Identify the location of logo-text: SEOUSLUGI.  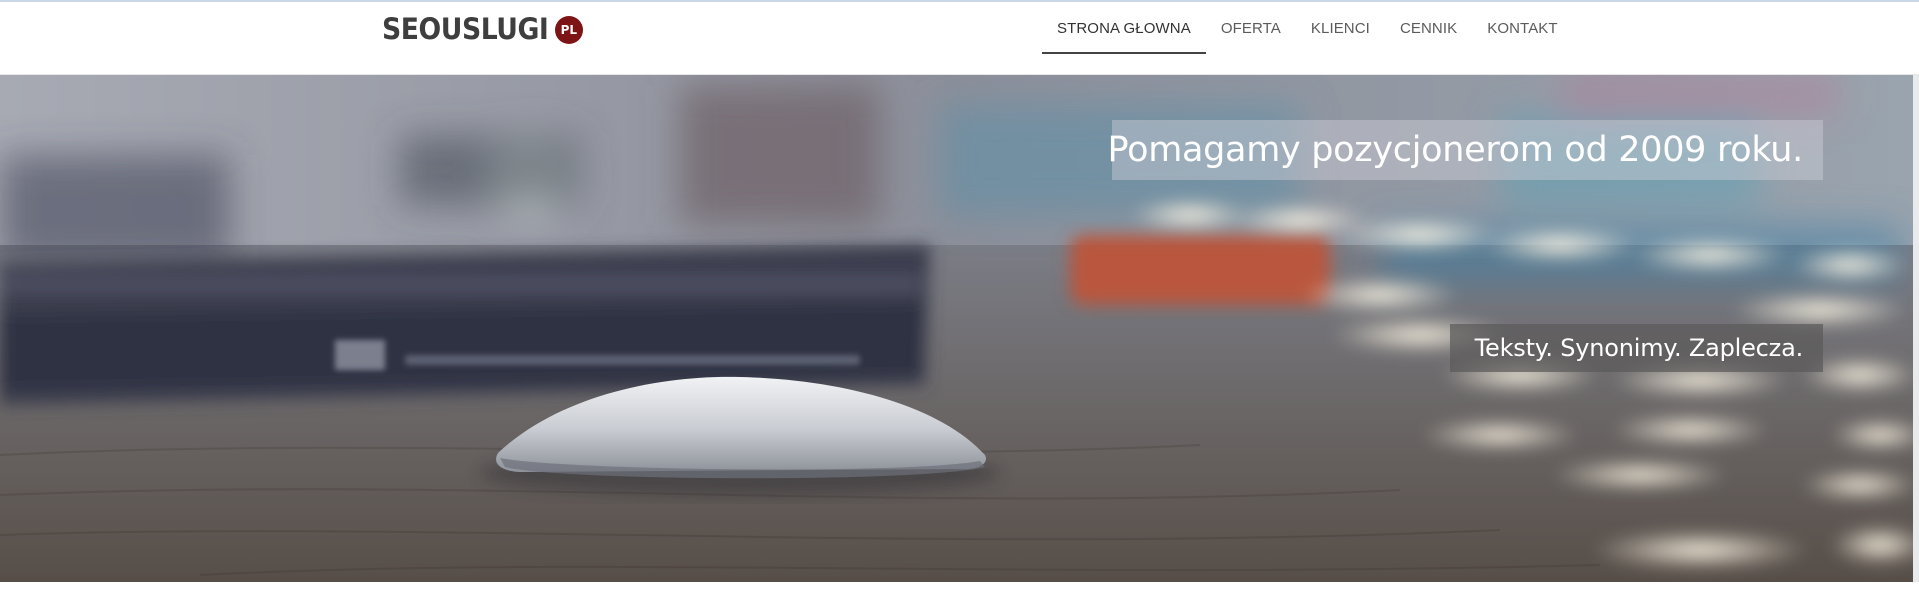
(465, 28).